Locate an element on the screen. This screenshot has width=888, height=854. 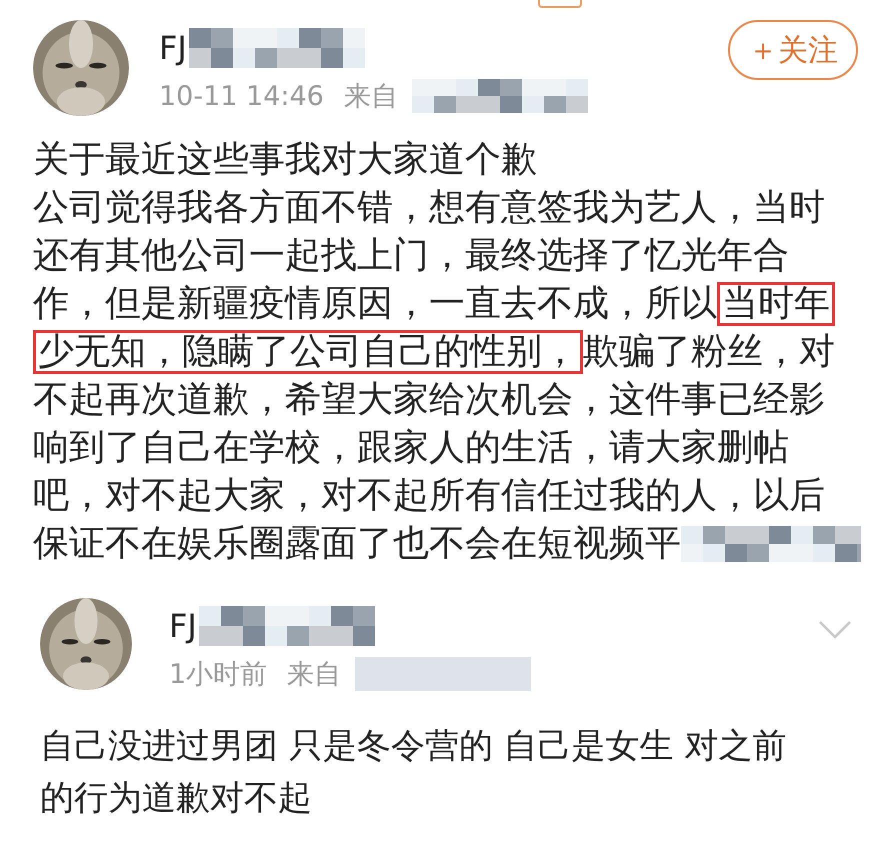
chevron-down-icon is located at coordinates (835, 630).